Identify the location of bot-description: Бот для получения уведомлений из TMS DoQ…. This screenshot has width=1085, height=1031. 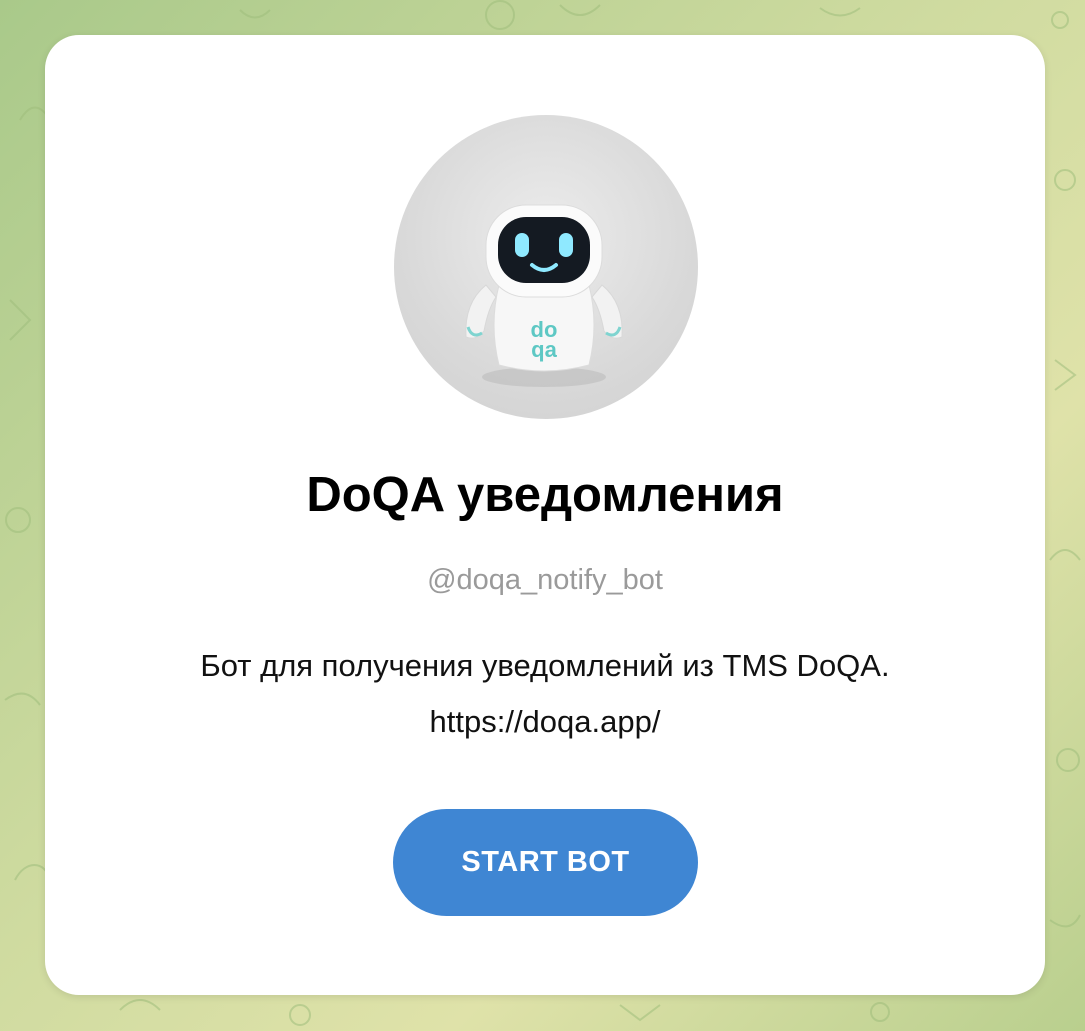
(545, 694).